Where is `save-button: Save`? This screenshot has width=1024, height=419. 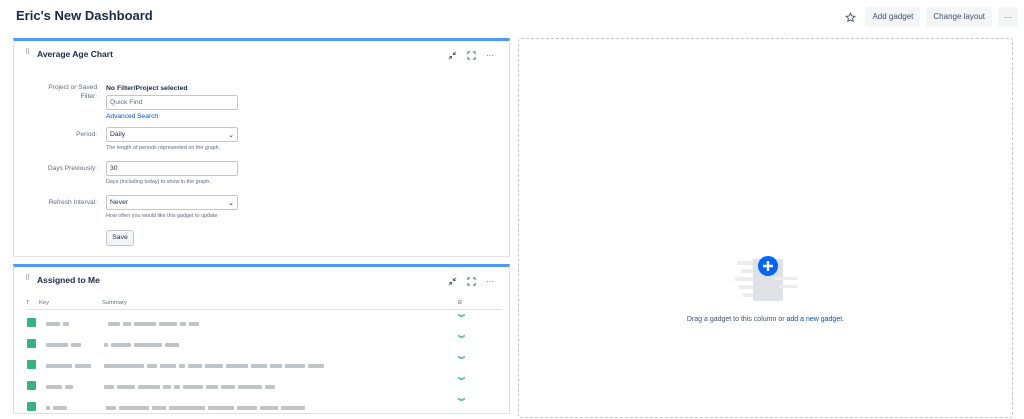
save-button: Save is located at coordinates (120, 238).